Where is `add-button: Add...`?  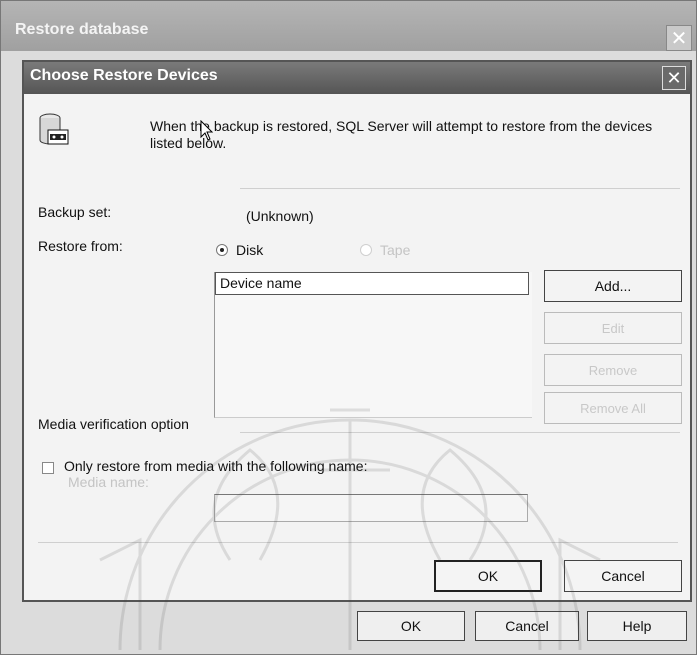
add-button: Add... is located at coordinates (613, 286).